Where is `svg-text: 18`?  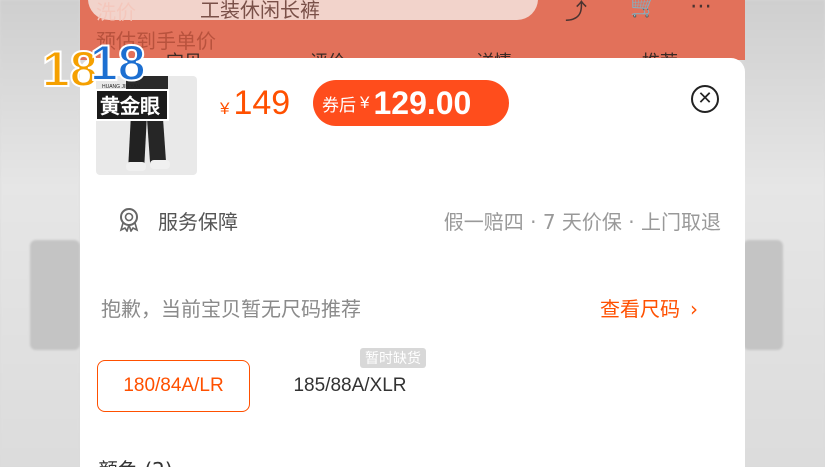
svg-text: 18 is located at coordinates (118, 63).